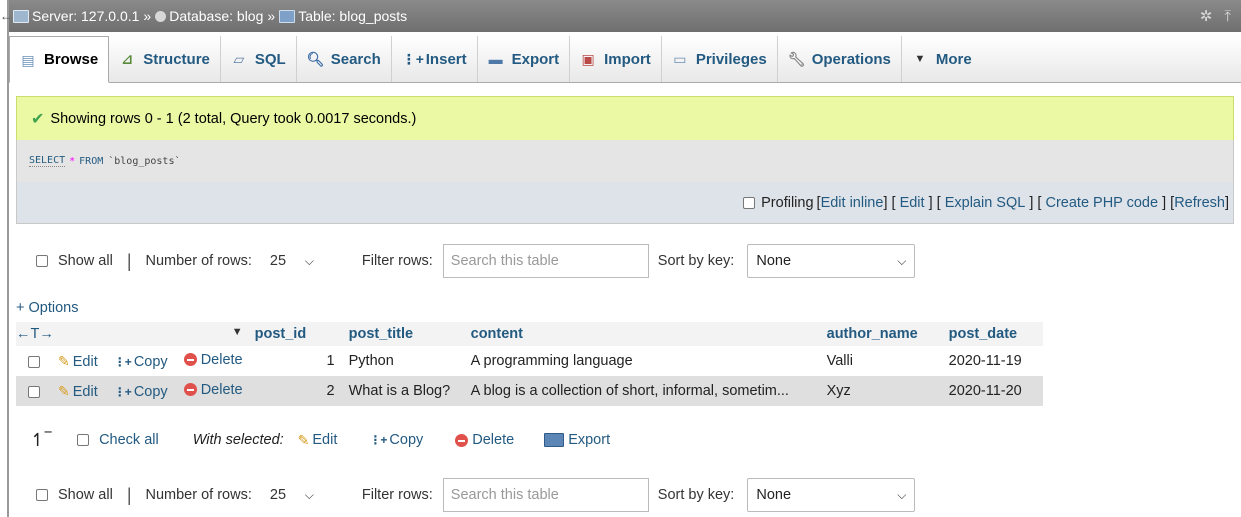 The width and height of the screenshot is (1241, 517). I want to click on sql-from-keyword: FROM, so click(91, 161).